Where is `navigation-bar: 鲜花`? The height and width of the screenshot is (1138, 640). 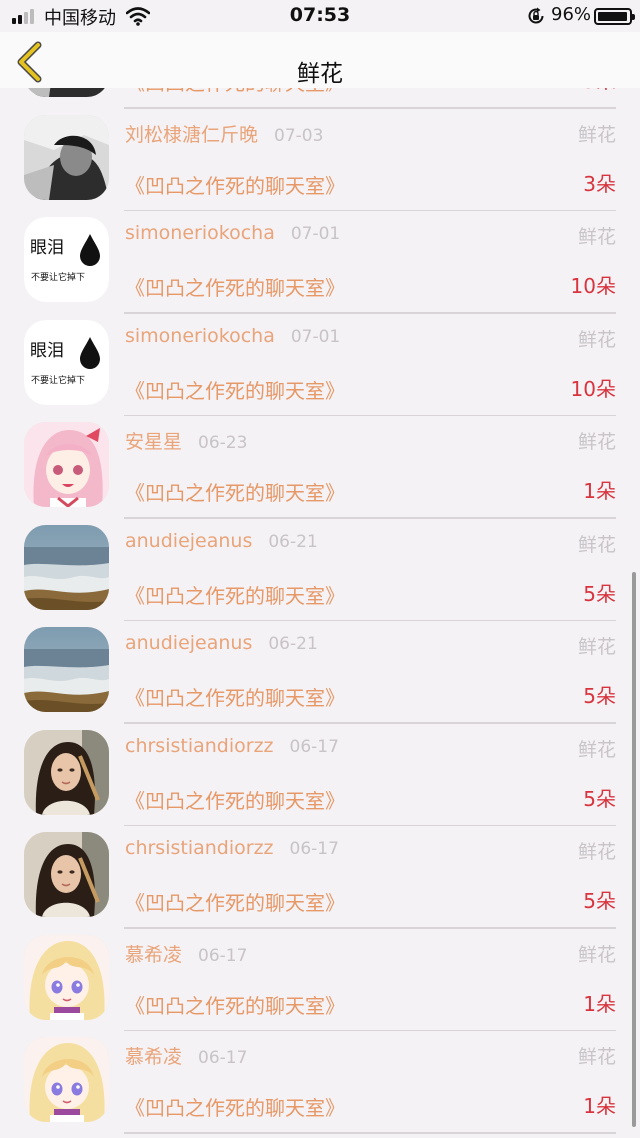
navigation-bar: 鲜花 is located at coordinates (320, 60).